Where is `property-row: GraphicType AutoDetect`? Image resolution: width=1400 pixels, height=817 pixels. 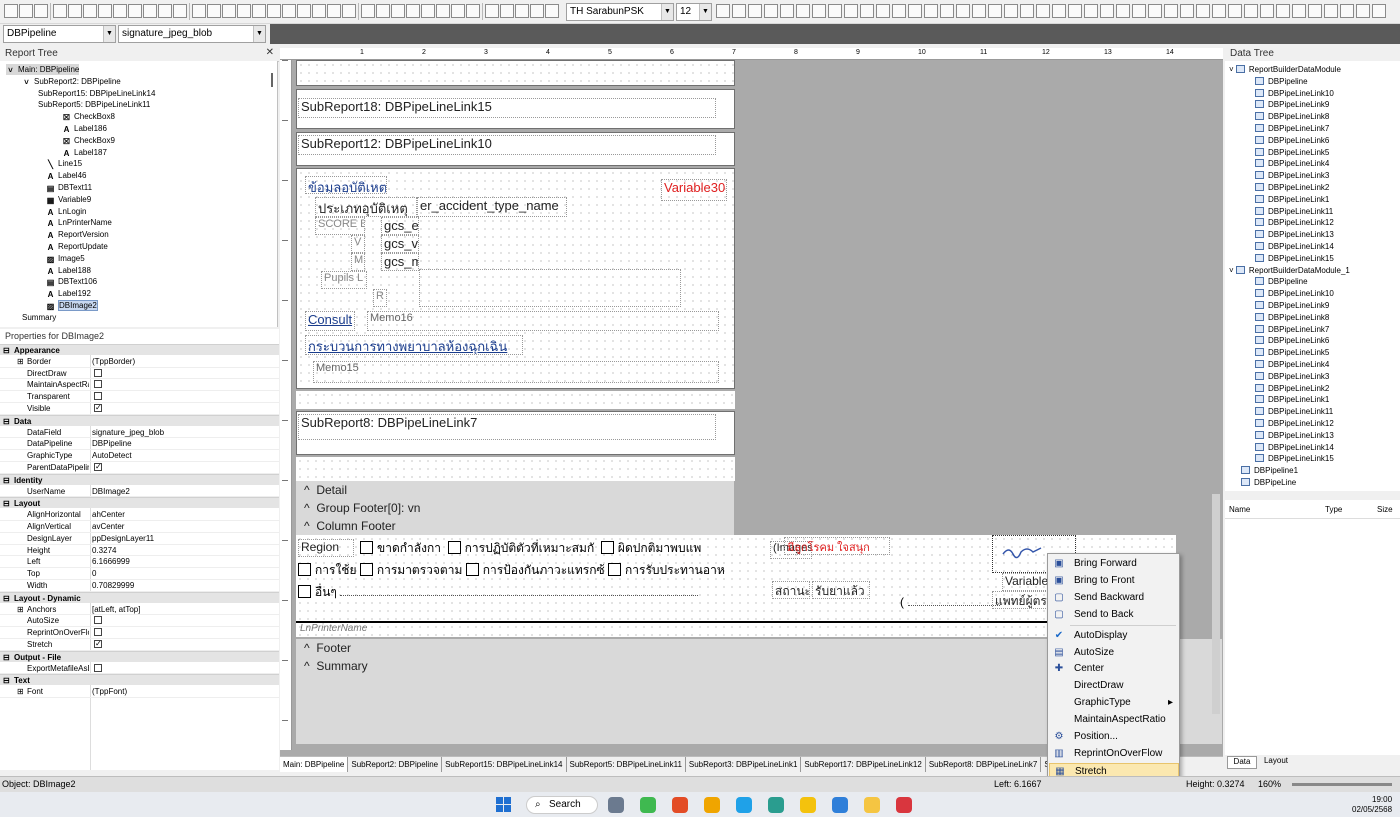
property-row: GraphicType AutoDetect is located at coordinates (139, 456).